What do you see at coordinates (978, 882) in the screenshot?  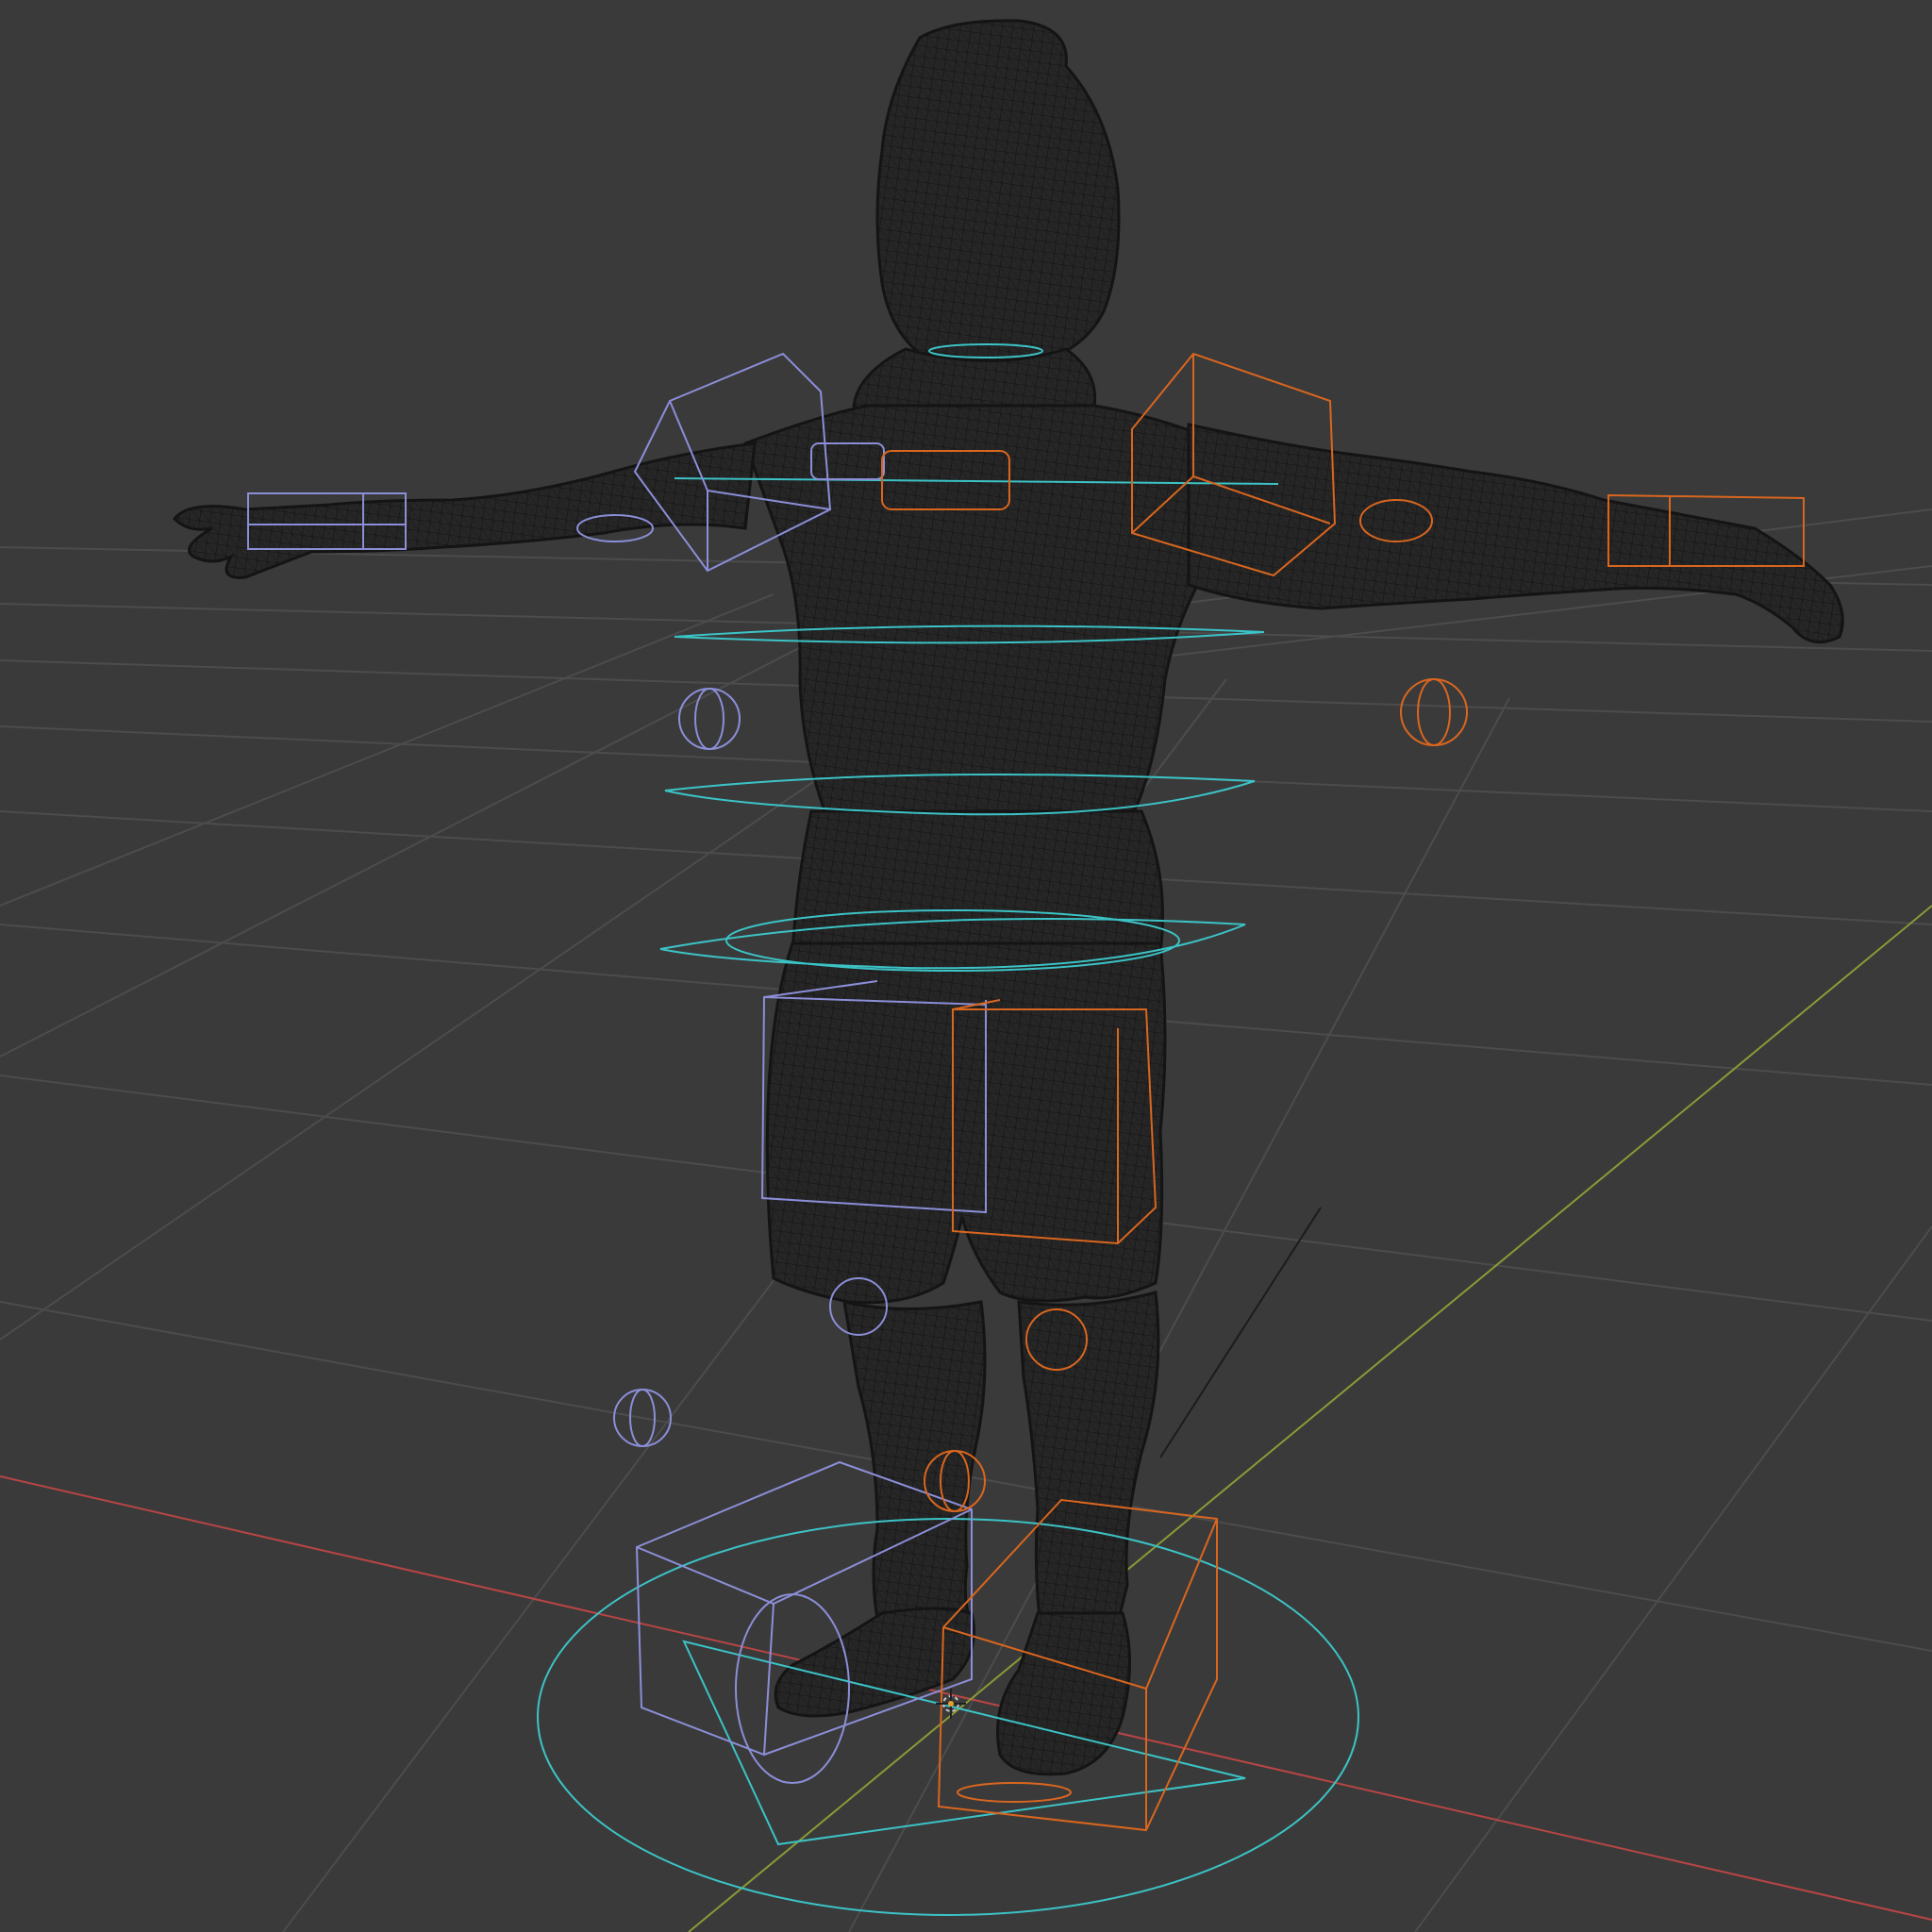 I see `mesh-waist` at bounding box center [978, 882].